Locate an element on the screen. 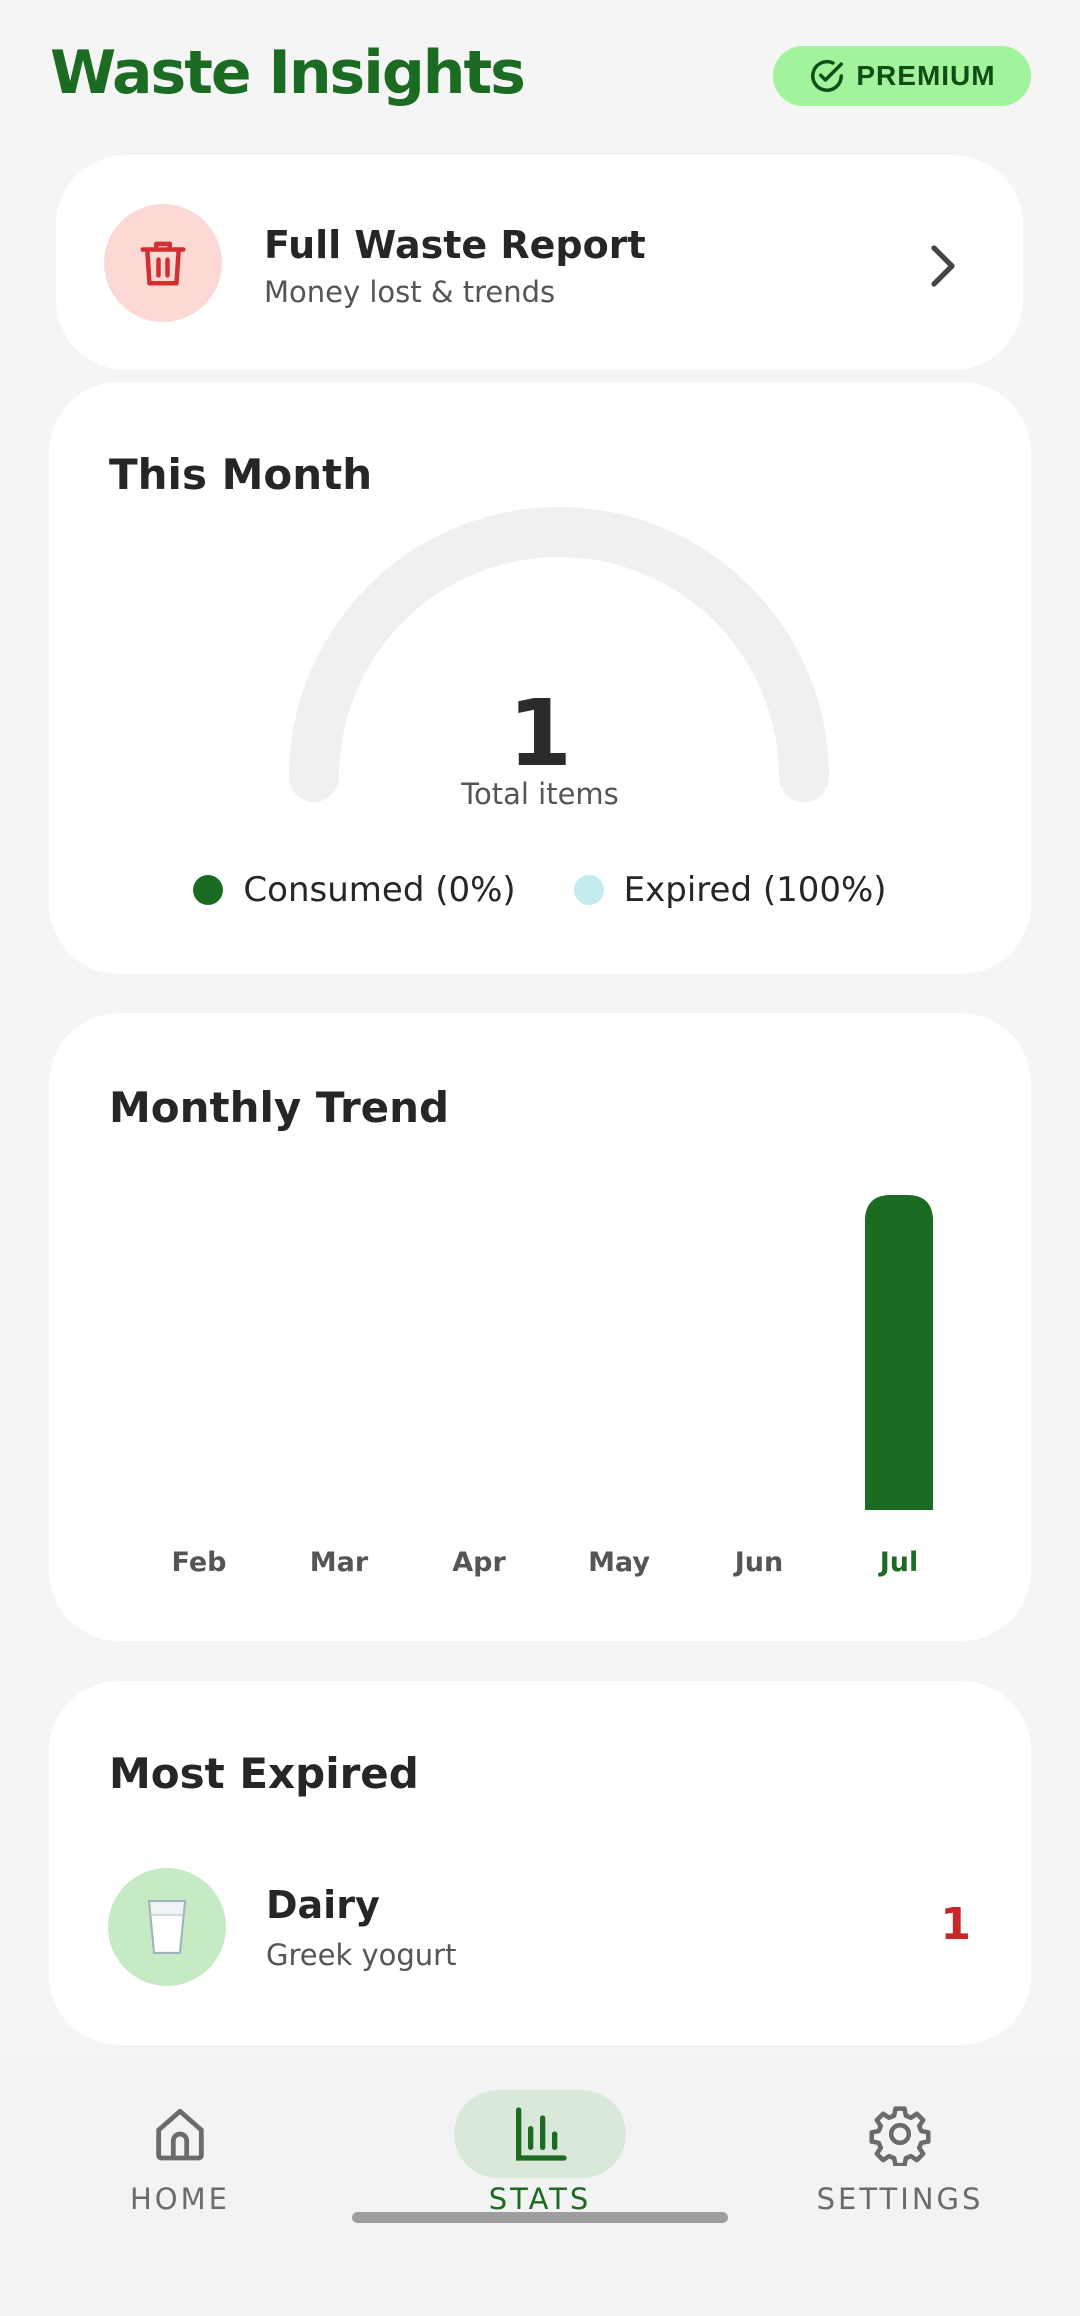  x-tick-label-jun: Jun is located at coordinates (758, 1562).